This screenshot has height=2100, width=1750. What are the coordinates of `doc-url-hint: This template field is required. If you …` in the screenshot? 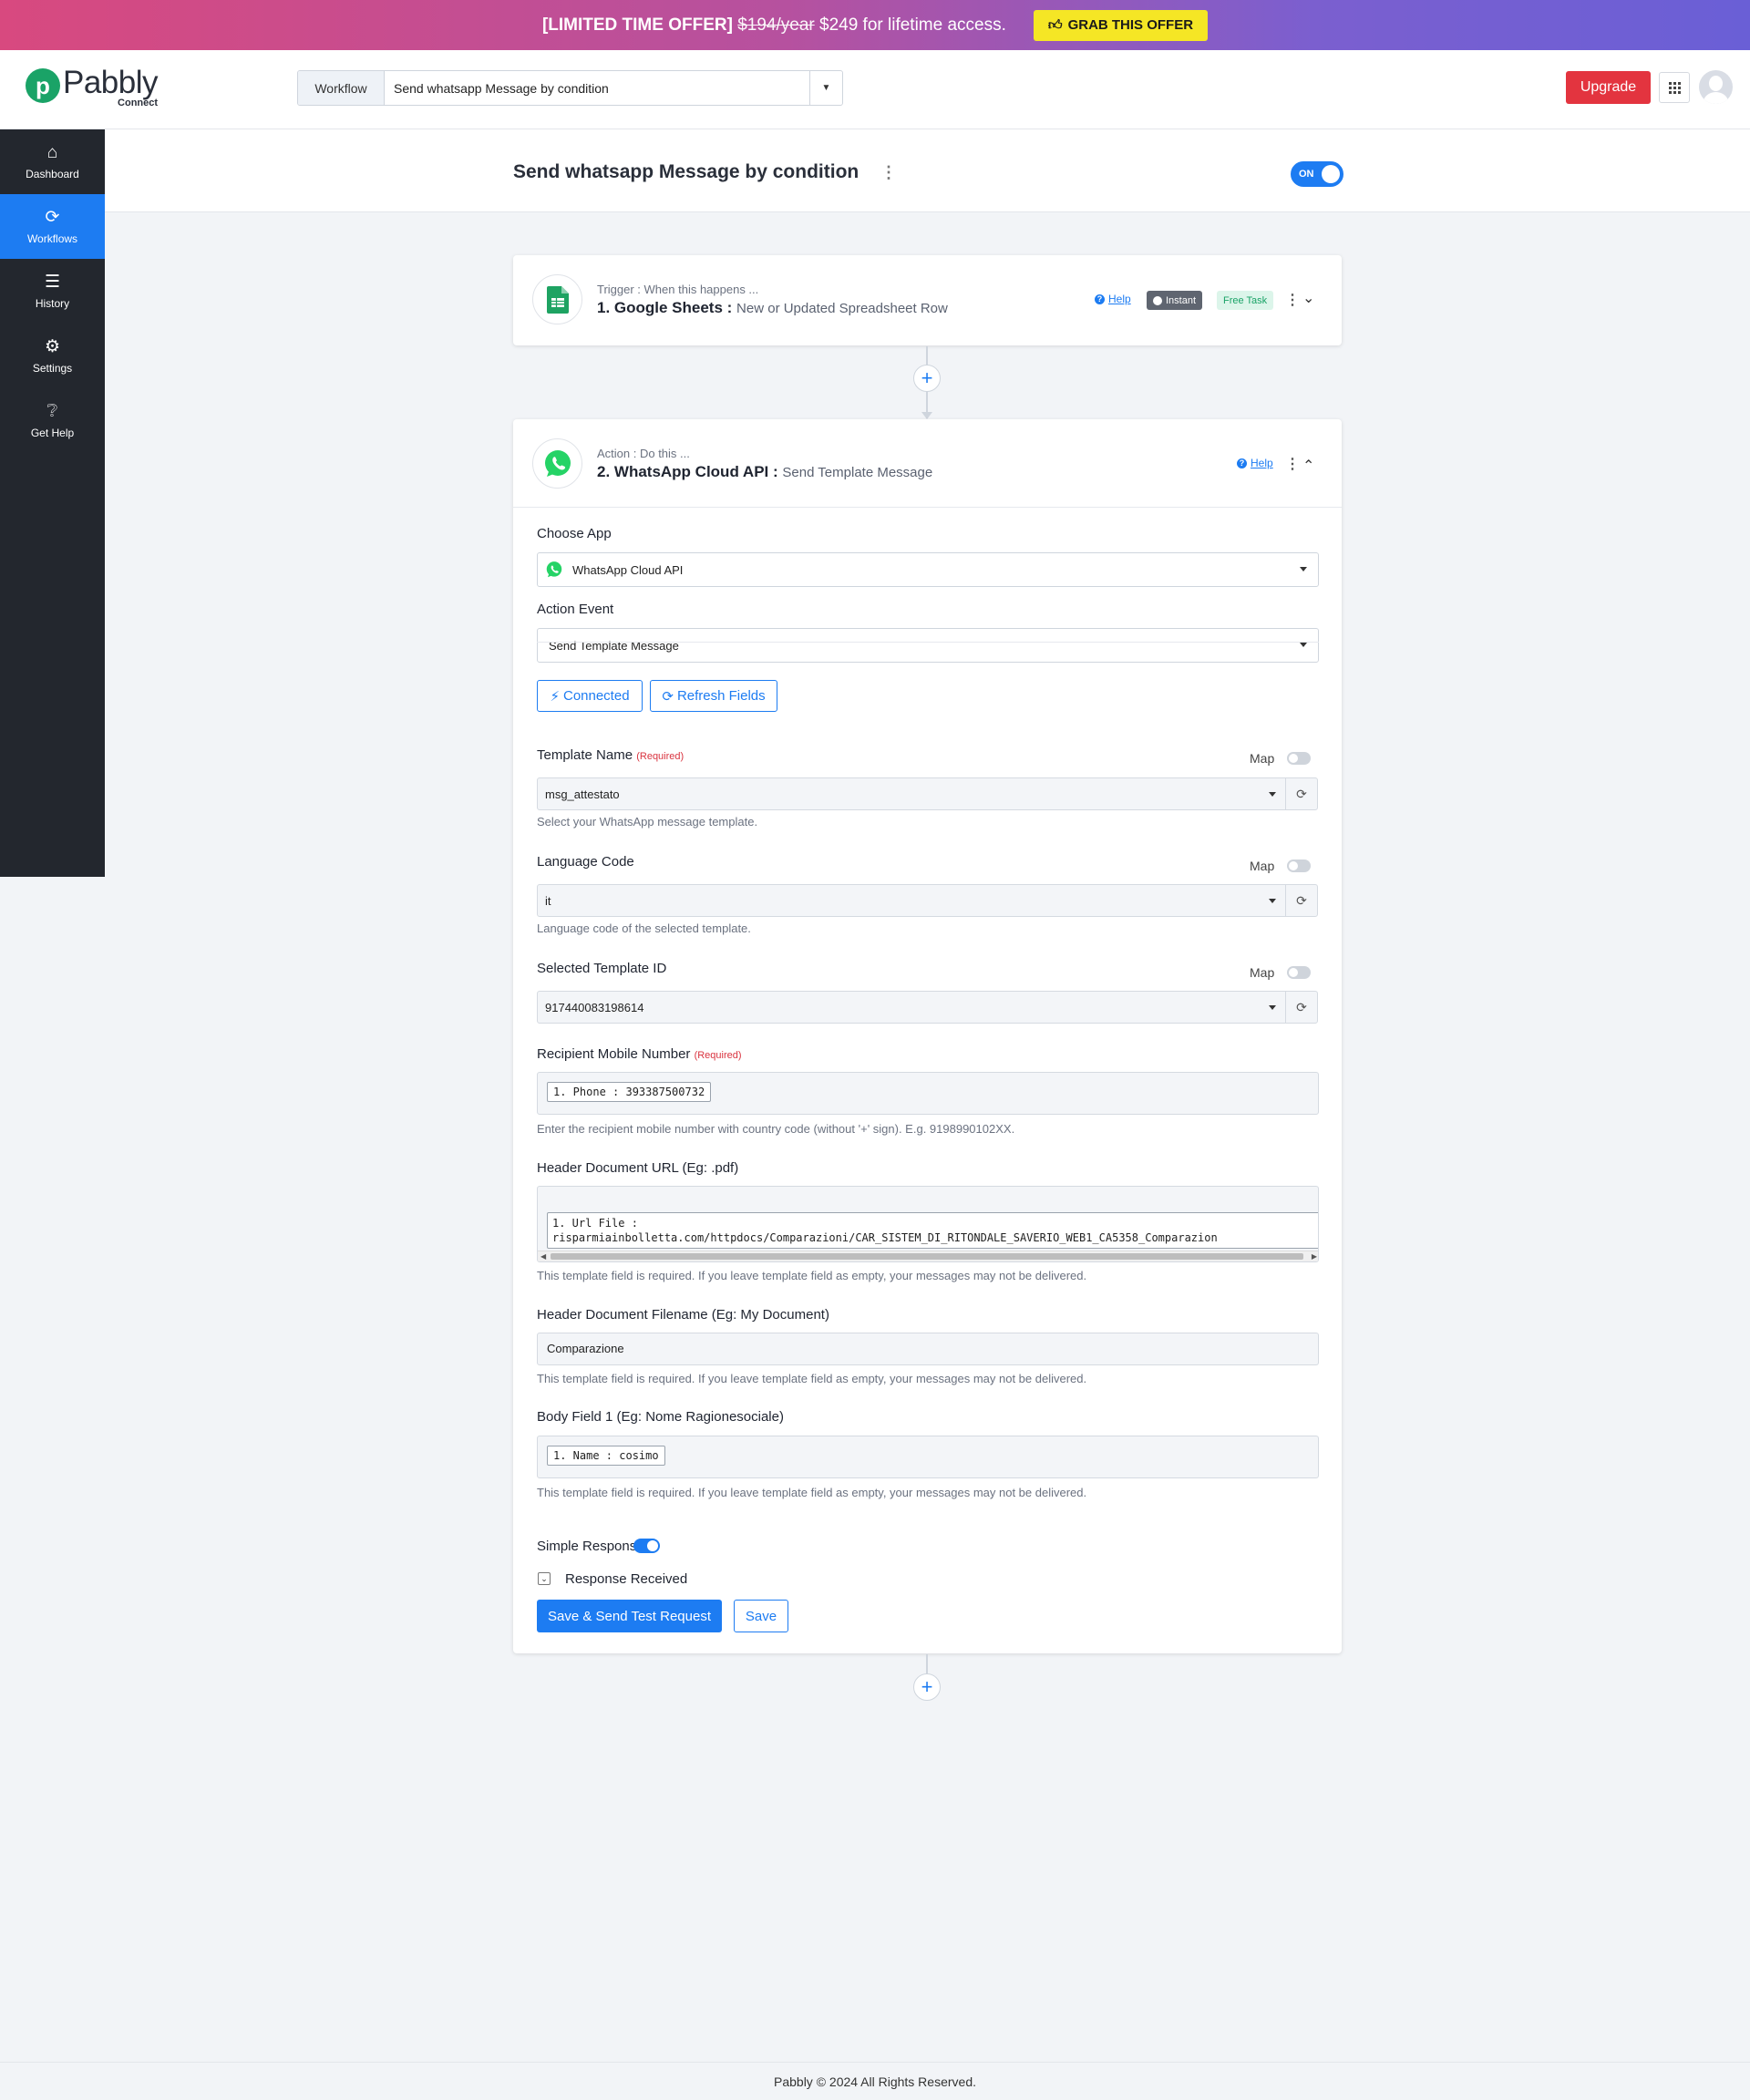 It's located at (812, 1275).